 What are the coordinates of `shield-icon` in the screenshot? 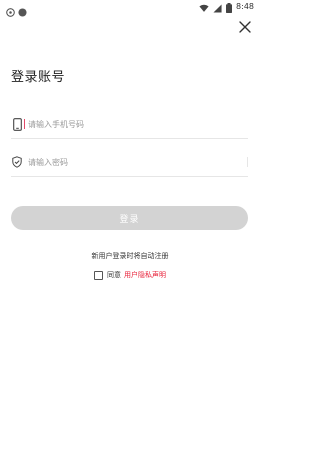 It's located at (17, 162).